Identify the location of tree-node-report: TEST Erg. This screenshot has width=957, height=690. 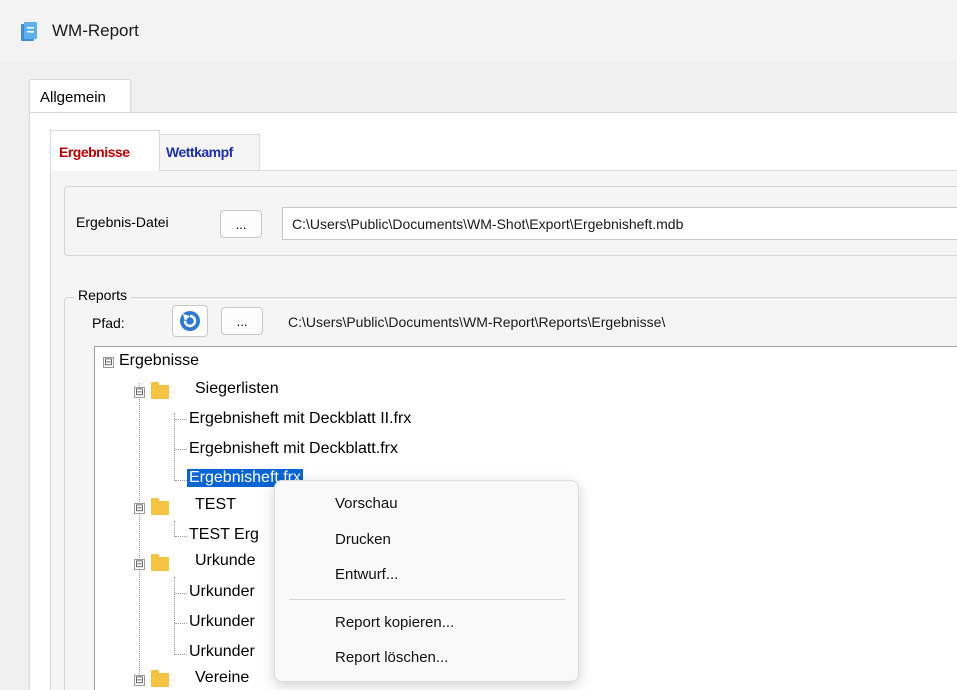
(224, 535).